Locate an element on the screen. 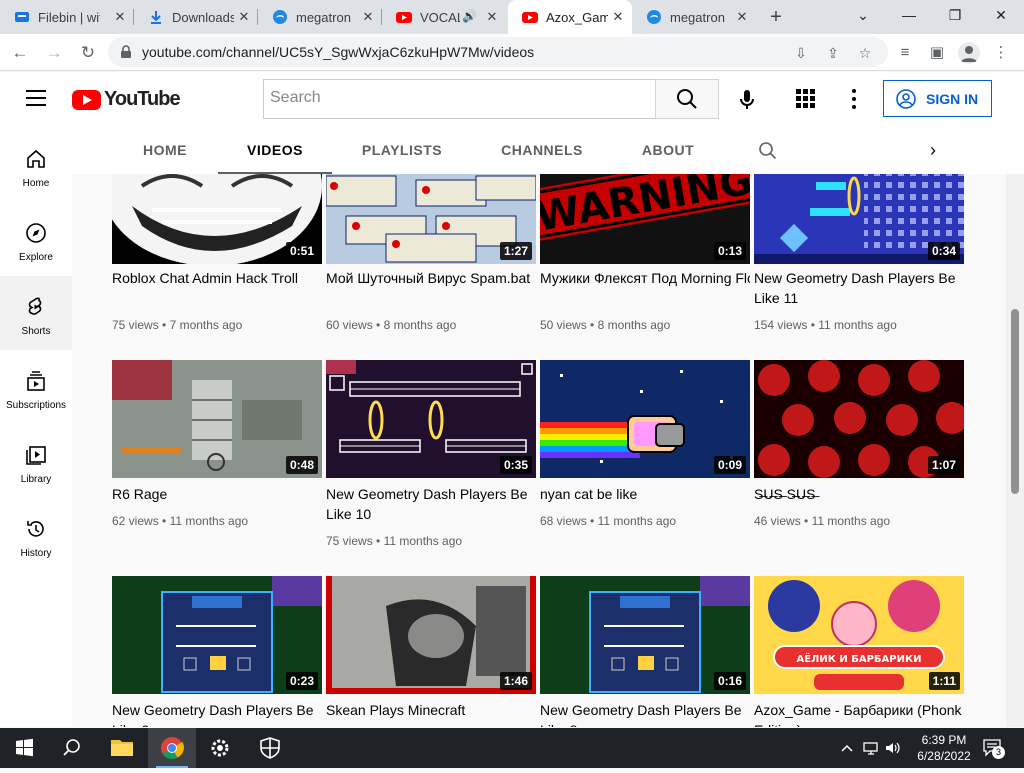 This screenshot has height=773, width=1024. youtube-logo: YouTube is located at coordinates (126, 99).